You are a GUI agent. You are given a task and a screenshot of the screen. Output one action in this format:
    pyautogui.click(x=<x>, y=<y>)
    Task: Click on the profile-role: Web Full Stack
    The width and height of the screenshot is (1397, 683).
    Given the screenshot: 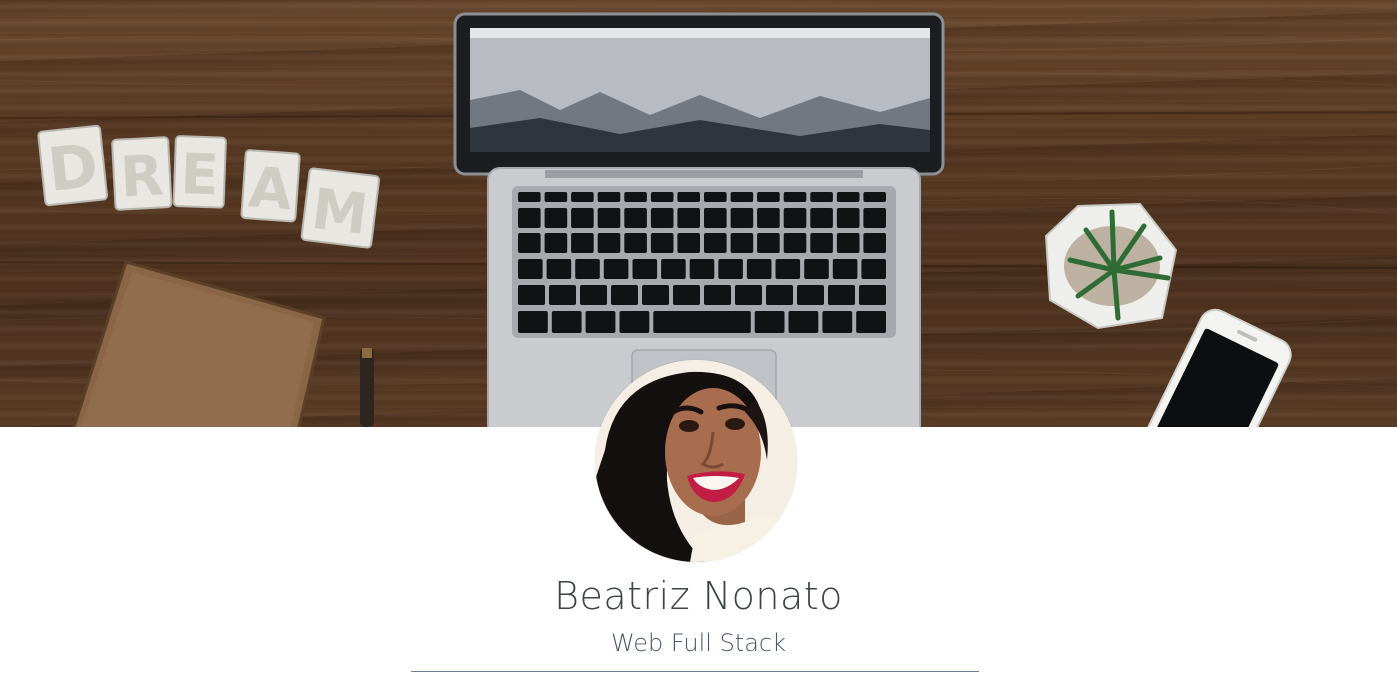 What is the action you would take?
    pyautogui.click(x=698, y=643)
    